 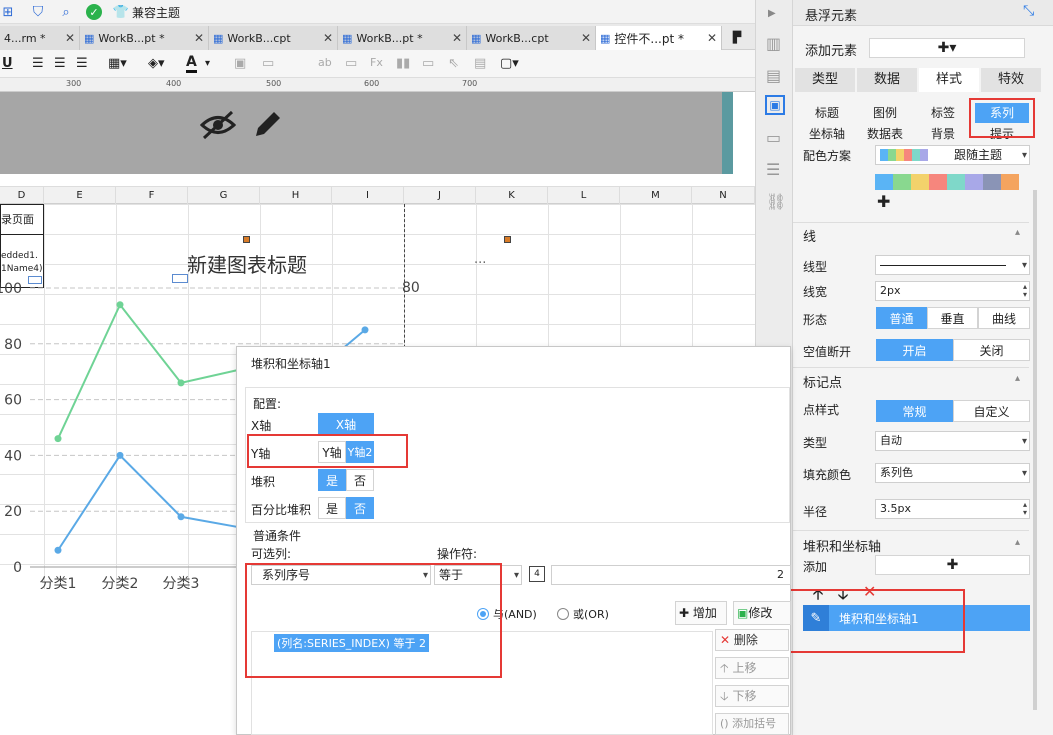 I want to click on condition-list: (列名:SERIES_INDEX) 等于 2, so click(x=482, y=683).